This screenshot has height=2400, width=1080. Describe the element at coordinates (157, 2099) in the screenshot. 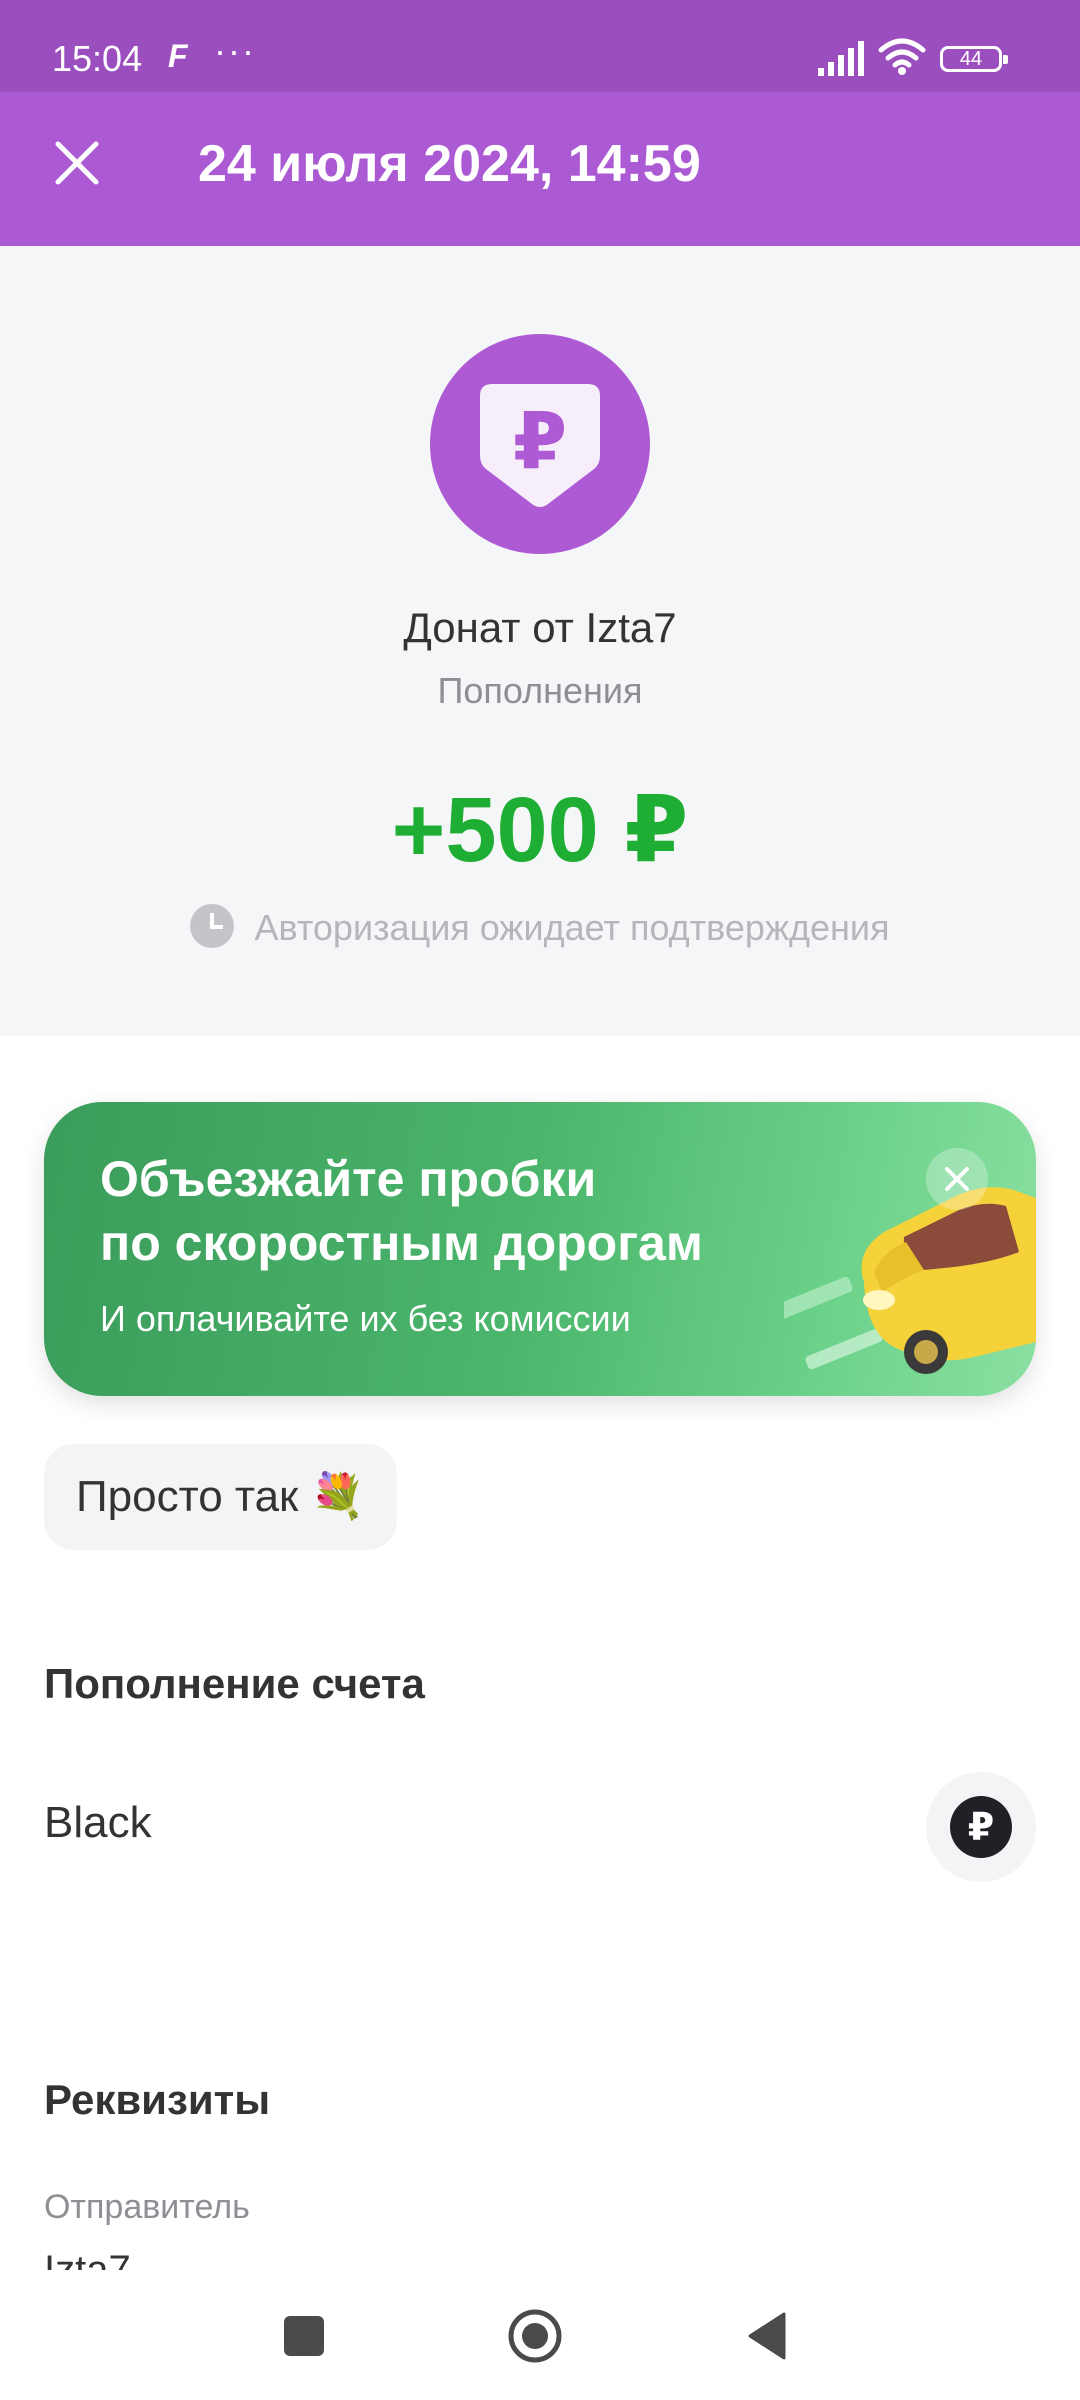

I see `details-section-title: Реквизиты` at that location.